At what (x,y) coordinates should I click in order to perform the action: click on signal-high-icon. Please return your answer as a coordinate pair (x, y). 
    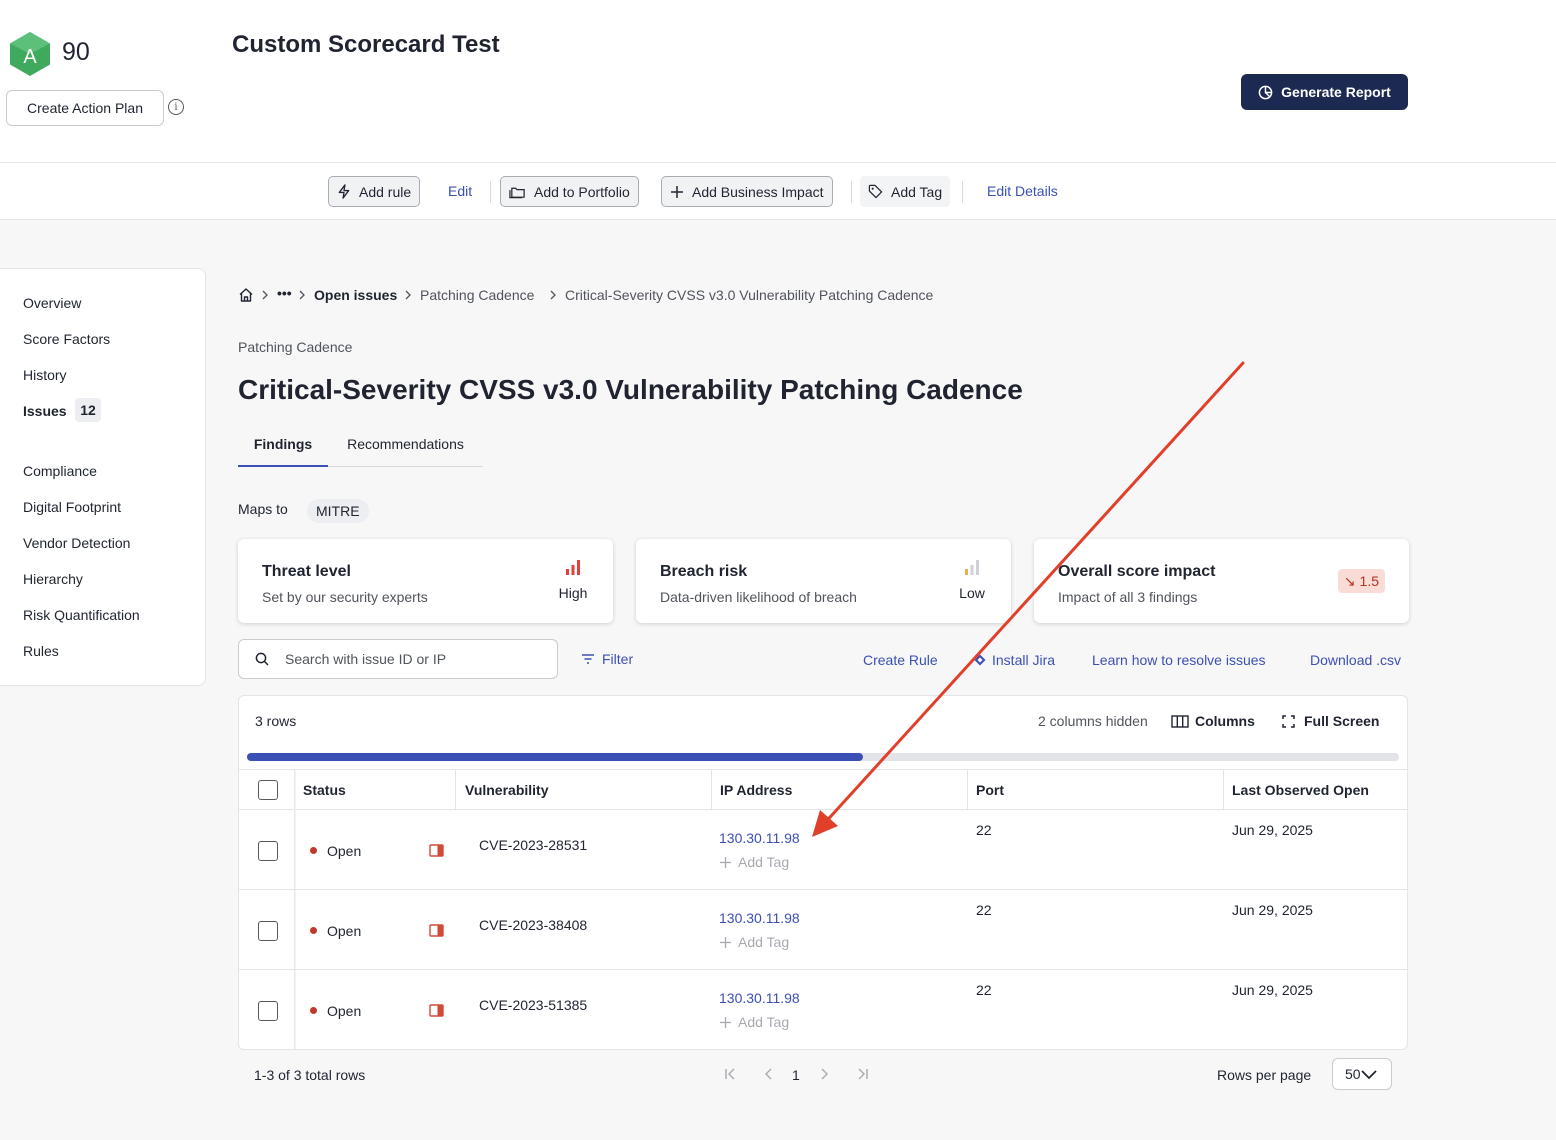
    Looking at the image, I should click on (573, 567).